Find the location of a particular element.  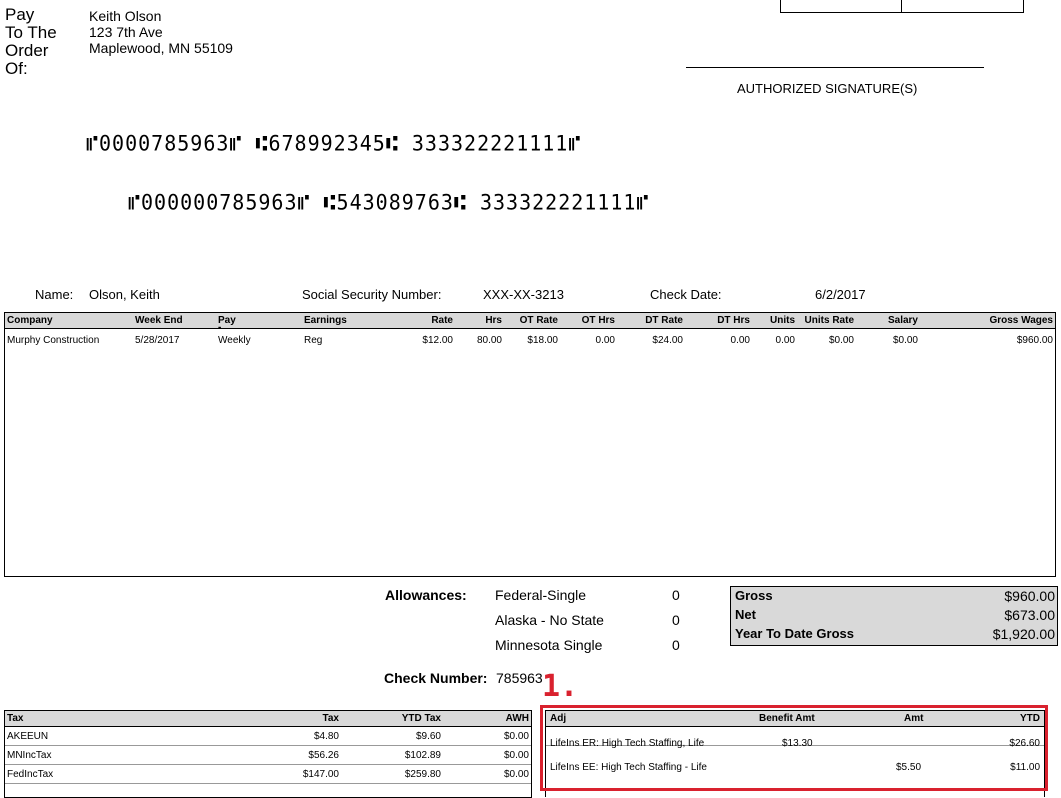

col-hrs: Hrs is located at coordinates (493, 320).